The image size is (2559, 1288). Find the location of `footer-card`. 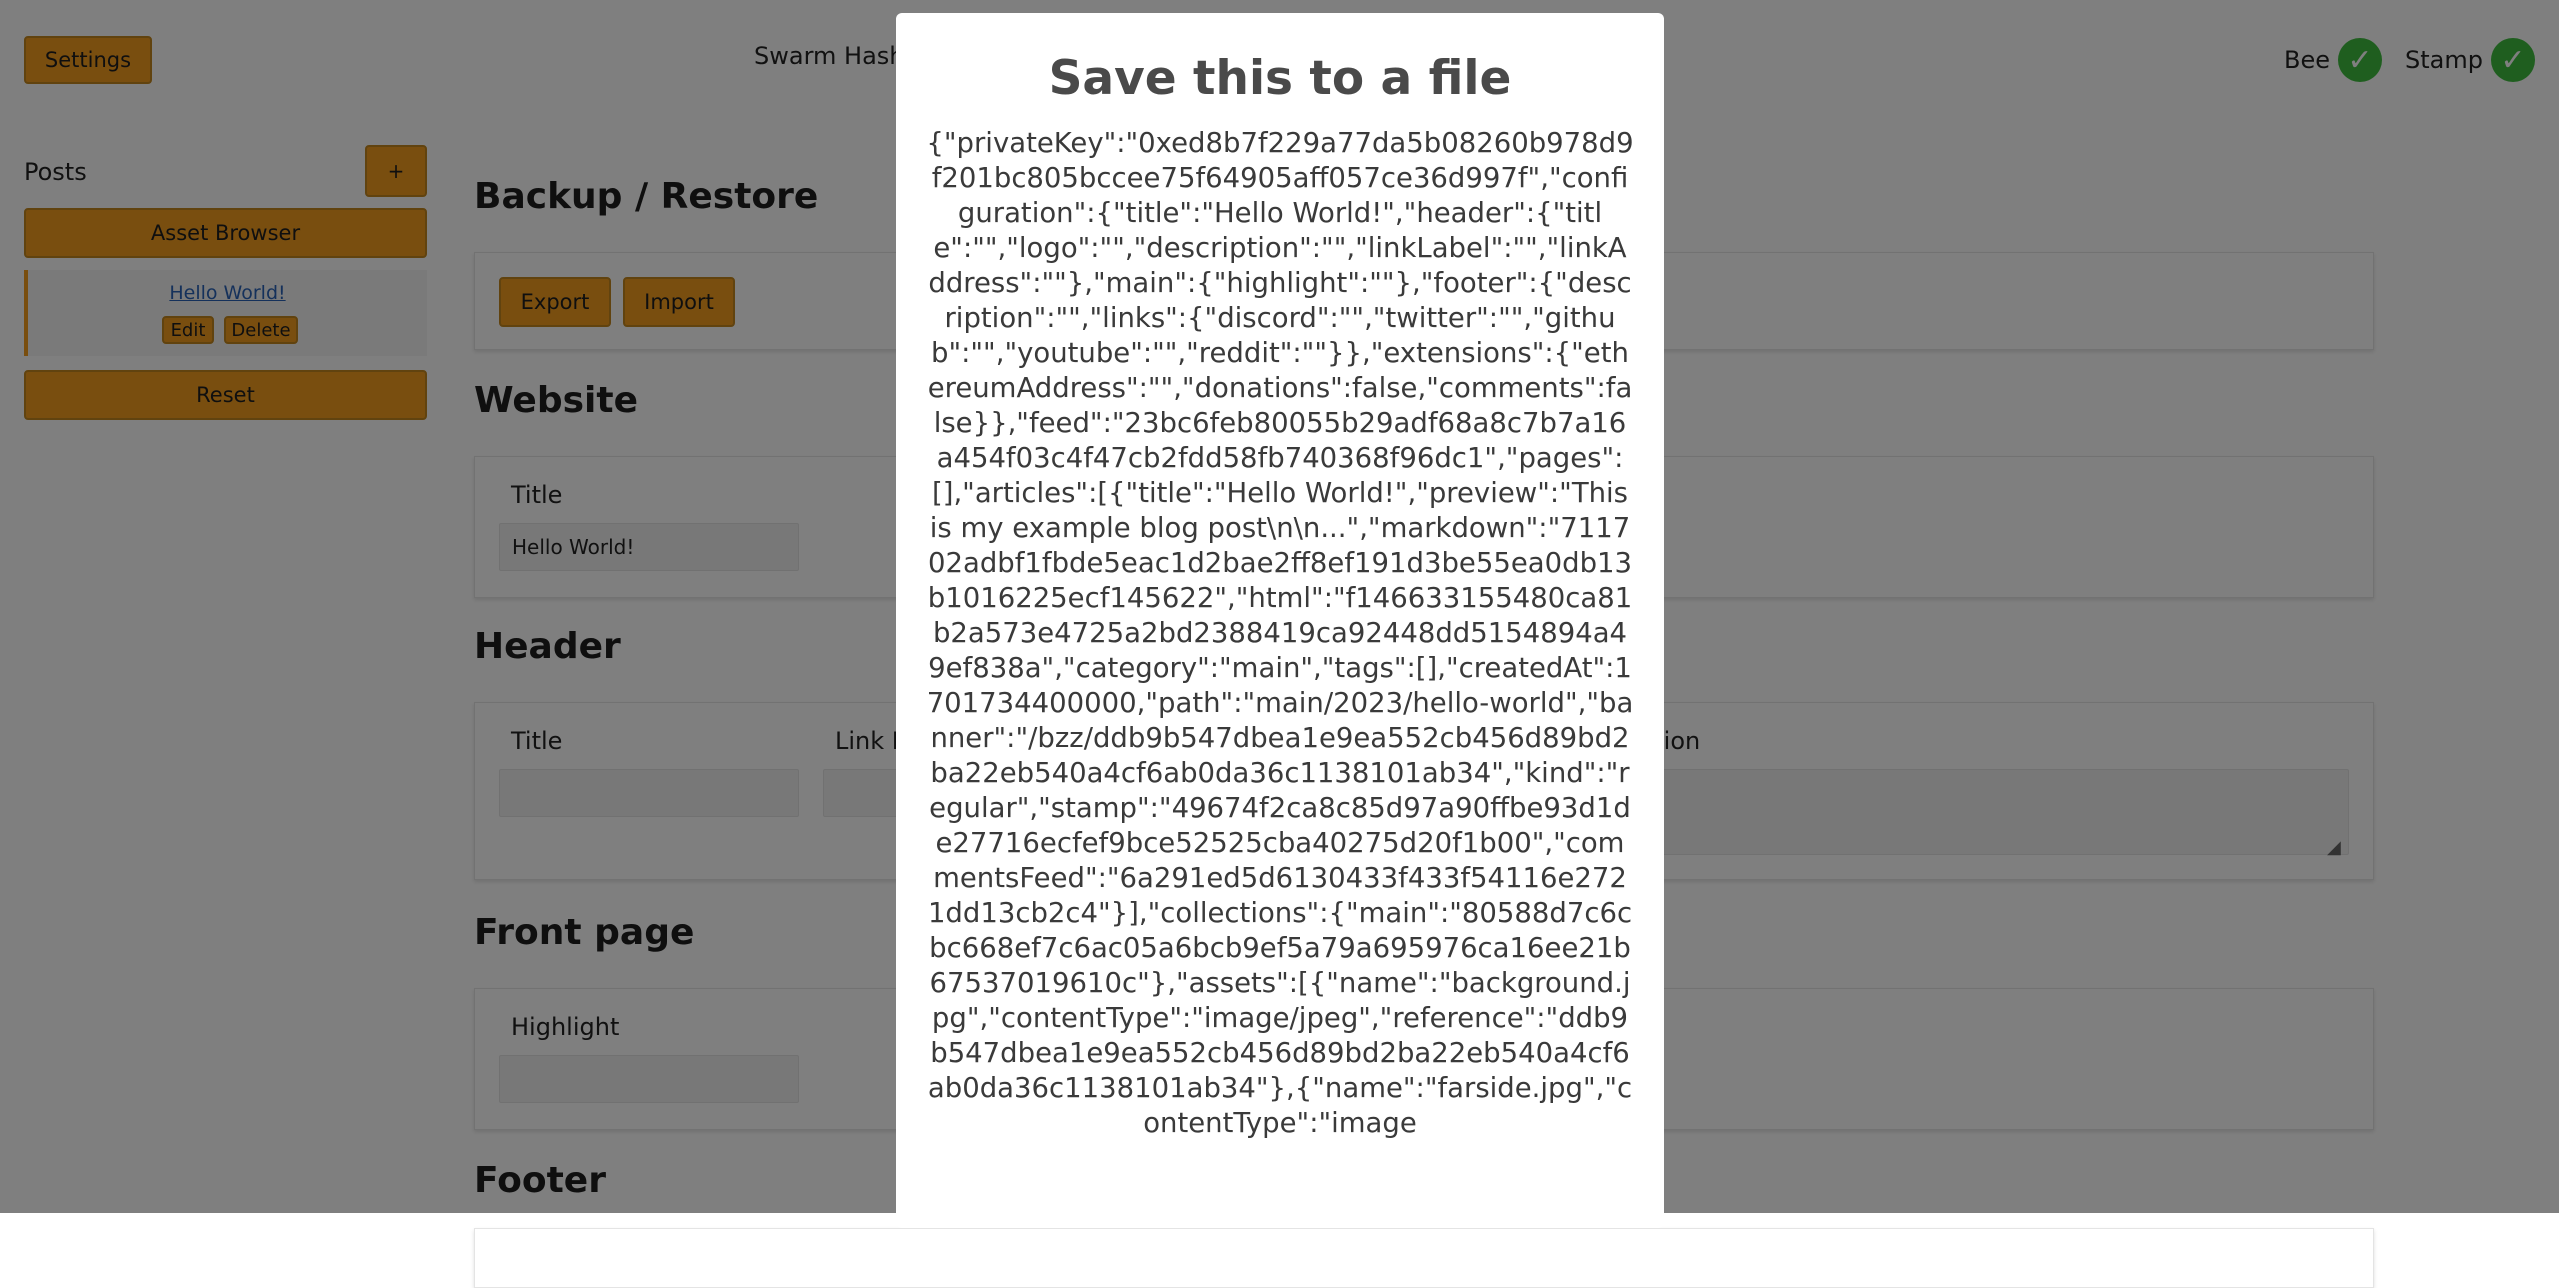

footer-card is located at coordinates (1424, 1258).